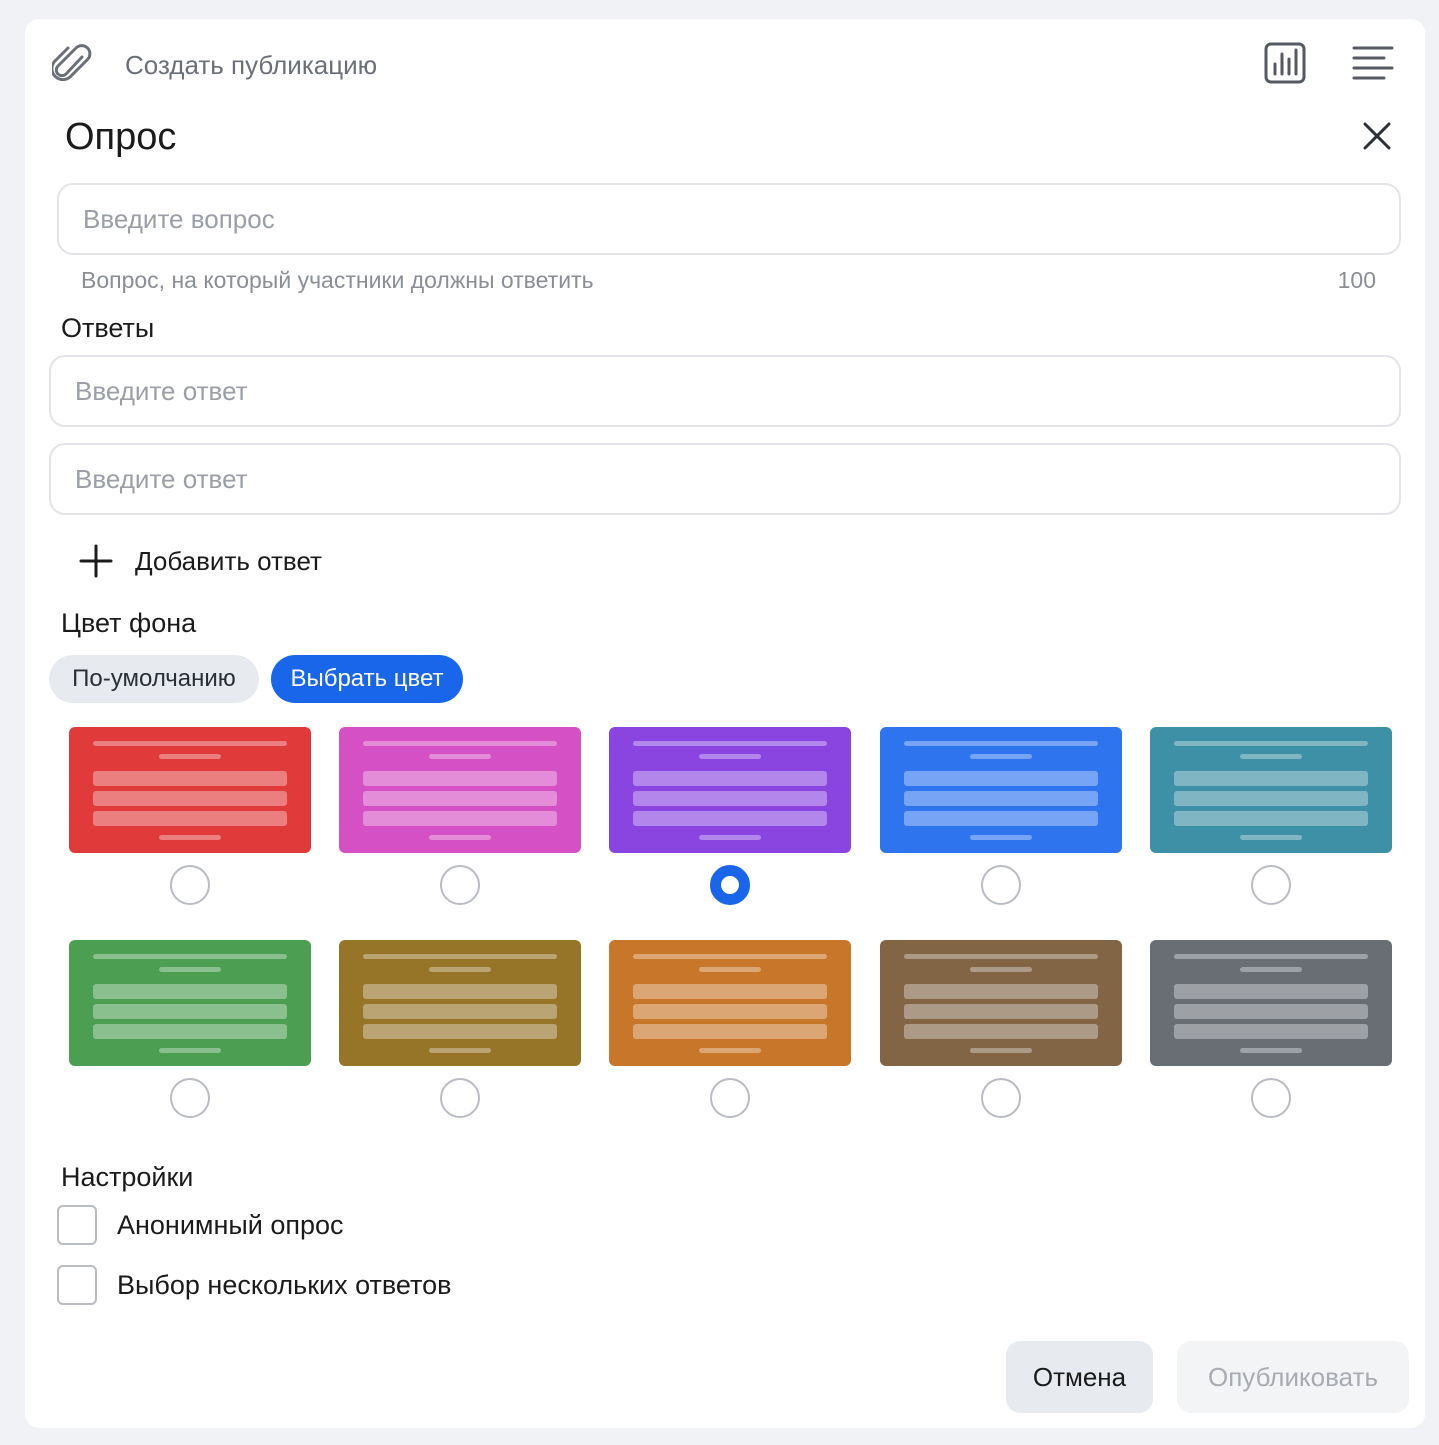  What do you see at coordinates (1356, 280) in the screenshot?
I see `question-char-counter: 100` at bounding box center [1356, 280].